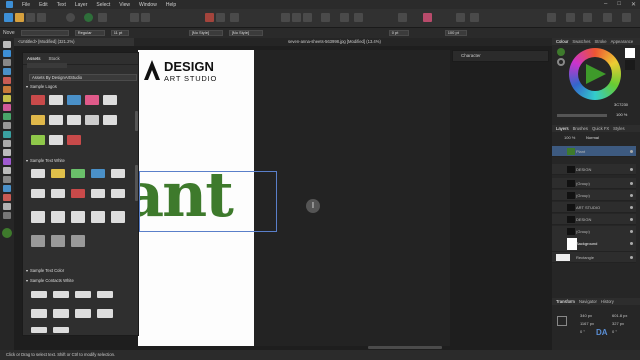  What do you see at coordinates (565, 301) in the screenshot?
I see `tab-transform: Transform` at bounding box center [565, 301].